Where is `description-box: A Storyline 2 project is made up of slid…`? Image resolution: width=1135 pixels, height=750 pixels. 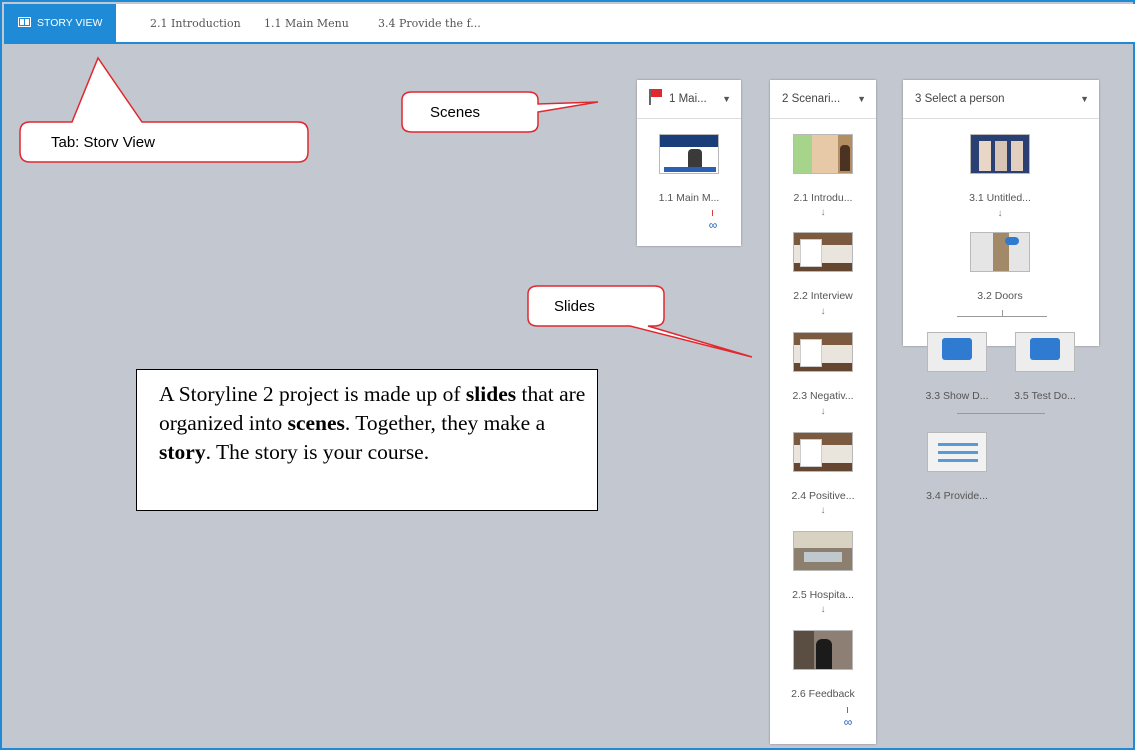
description-box: A Storyline 2 project is made up of slid… is located at coordinates (367, 440).